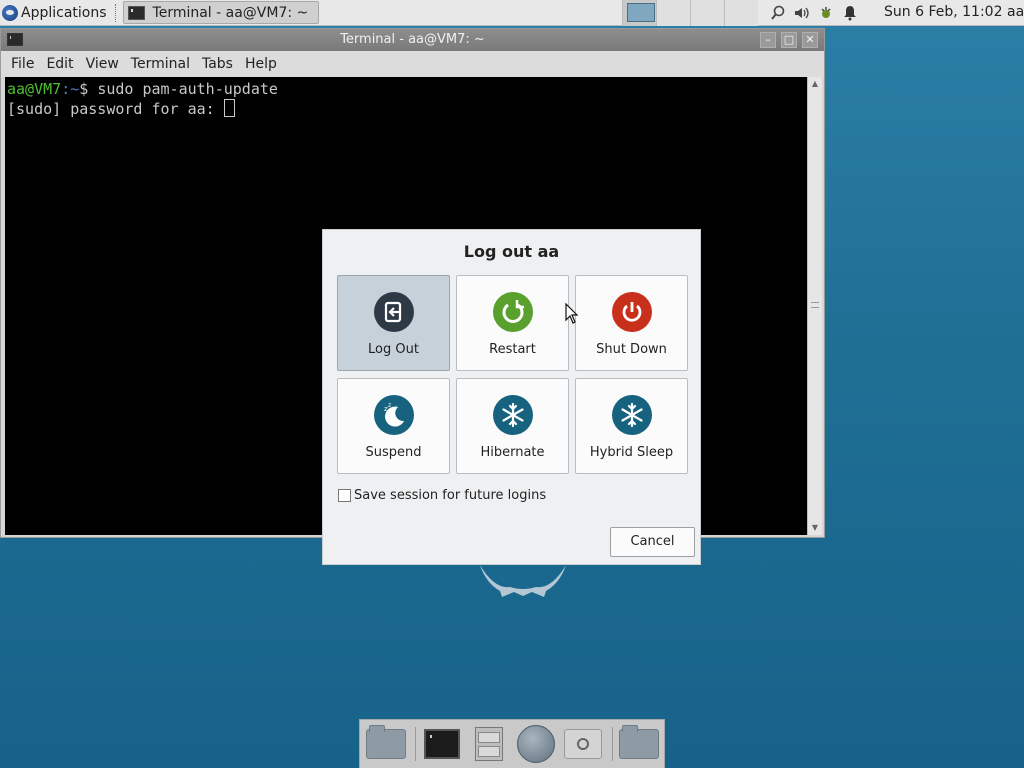  Describe the element at coordinates (450, 495) in the screenshot. I see `save-session-label: Save session for future logins` at that location.